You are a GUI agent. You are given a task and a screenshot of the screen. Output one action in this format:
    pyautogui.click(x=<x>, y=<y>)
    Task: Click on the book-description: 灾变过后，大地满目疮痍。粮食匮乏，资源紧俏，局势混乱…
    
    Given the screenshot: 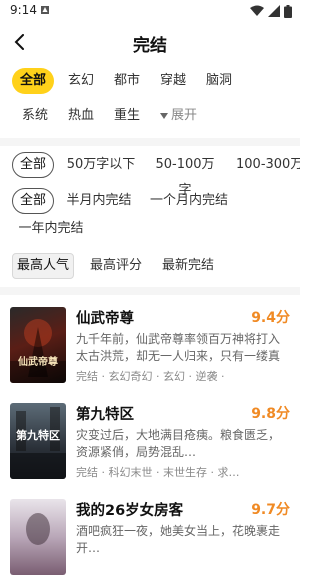 What is the action you would take?
    pyautogui.click(x=178, y=443)
    